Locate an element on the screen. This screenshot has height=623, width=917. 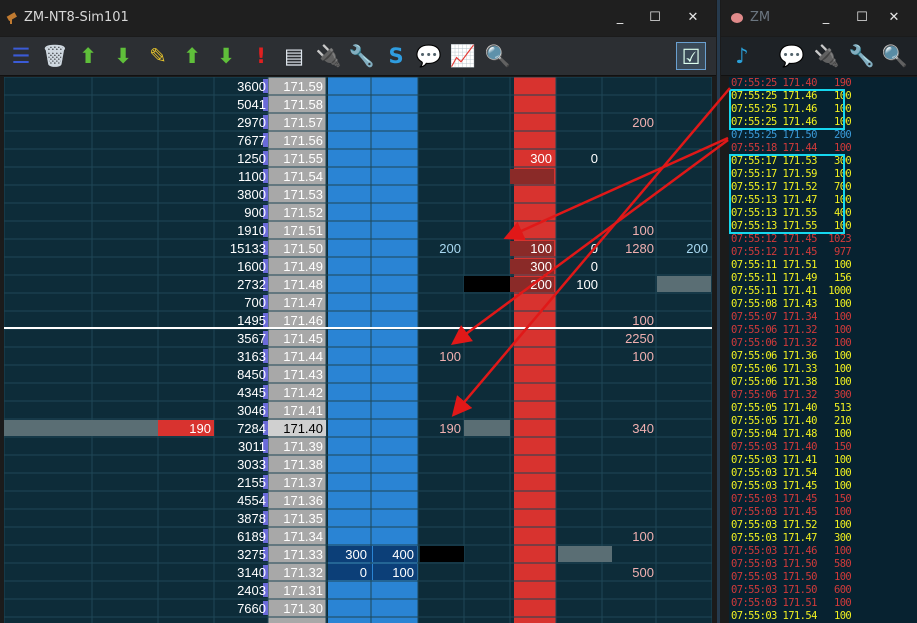
price-value: 171.56 is located at coordinates (303, 140).